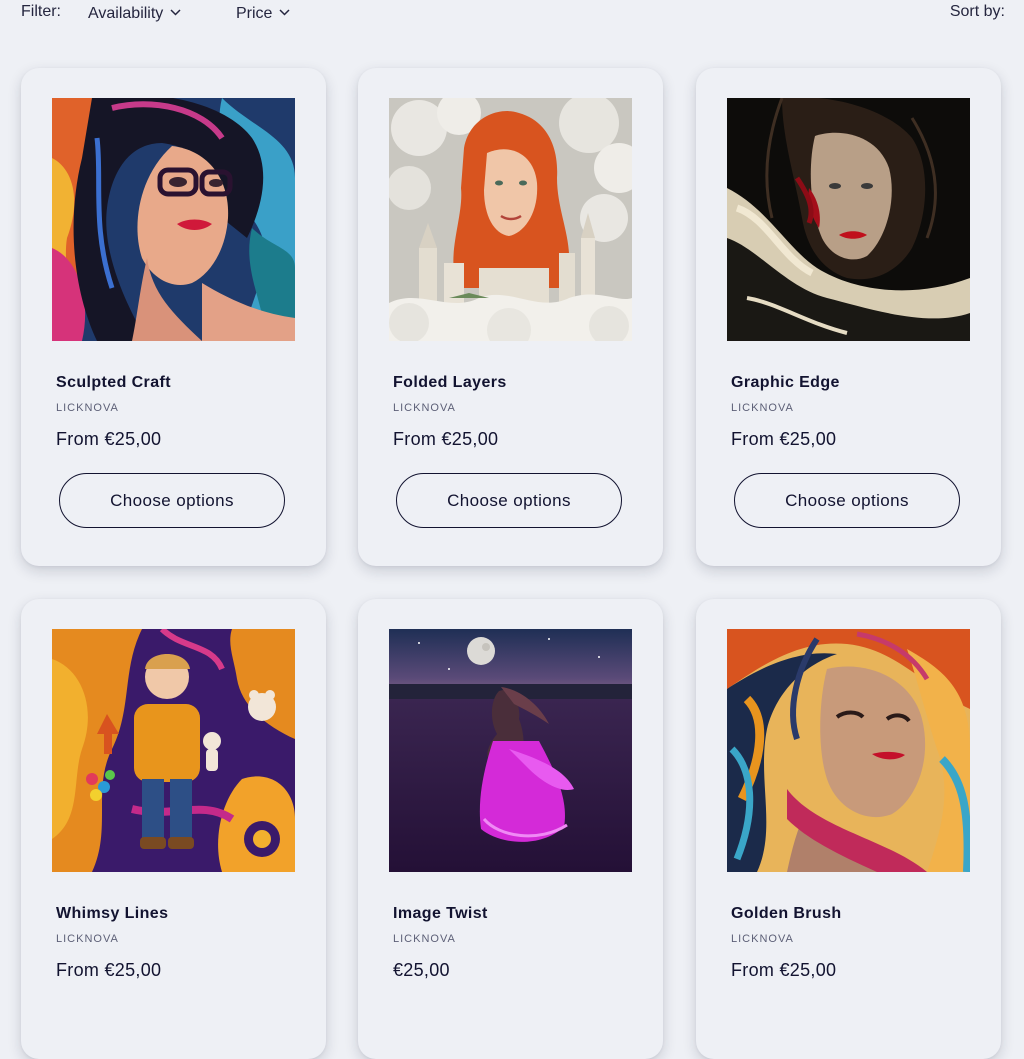  What do you see at coordinates (126, 13) in the screenshot?
I see `availability-filter-label: Availability` at bounding box center [126, 13].